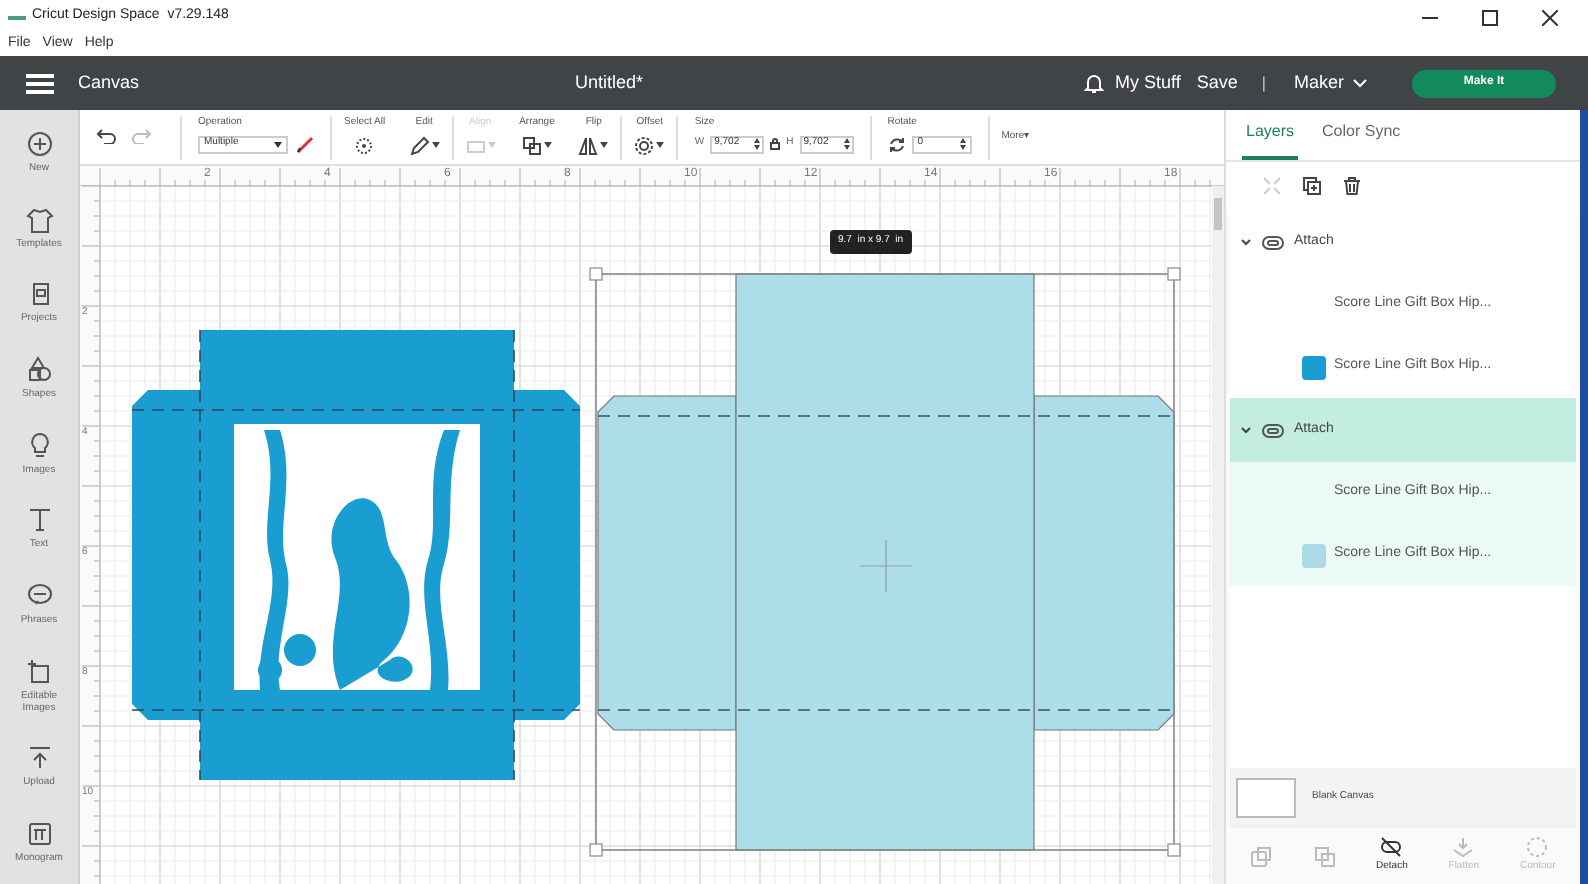  I want to click on panel-tab: Layers, so click(1270, 140).